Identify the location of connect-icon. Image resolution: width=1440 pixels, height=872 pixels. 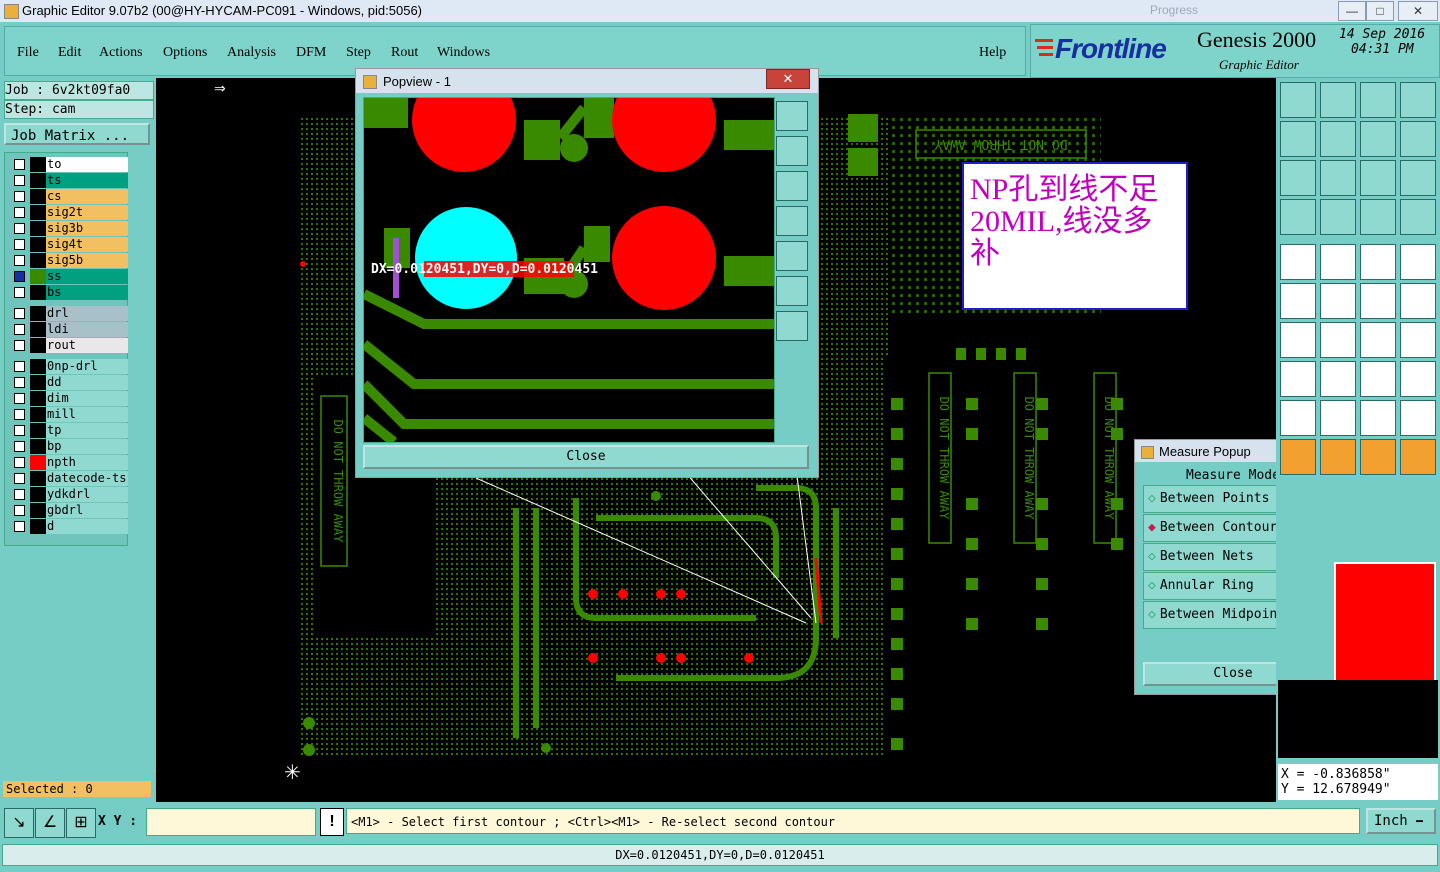
(1298, 301).